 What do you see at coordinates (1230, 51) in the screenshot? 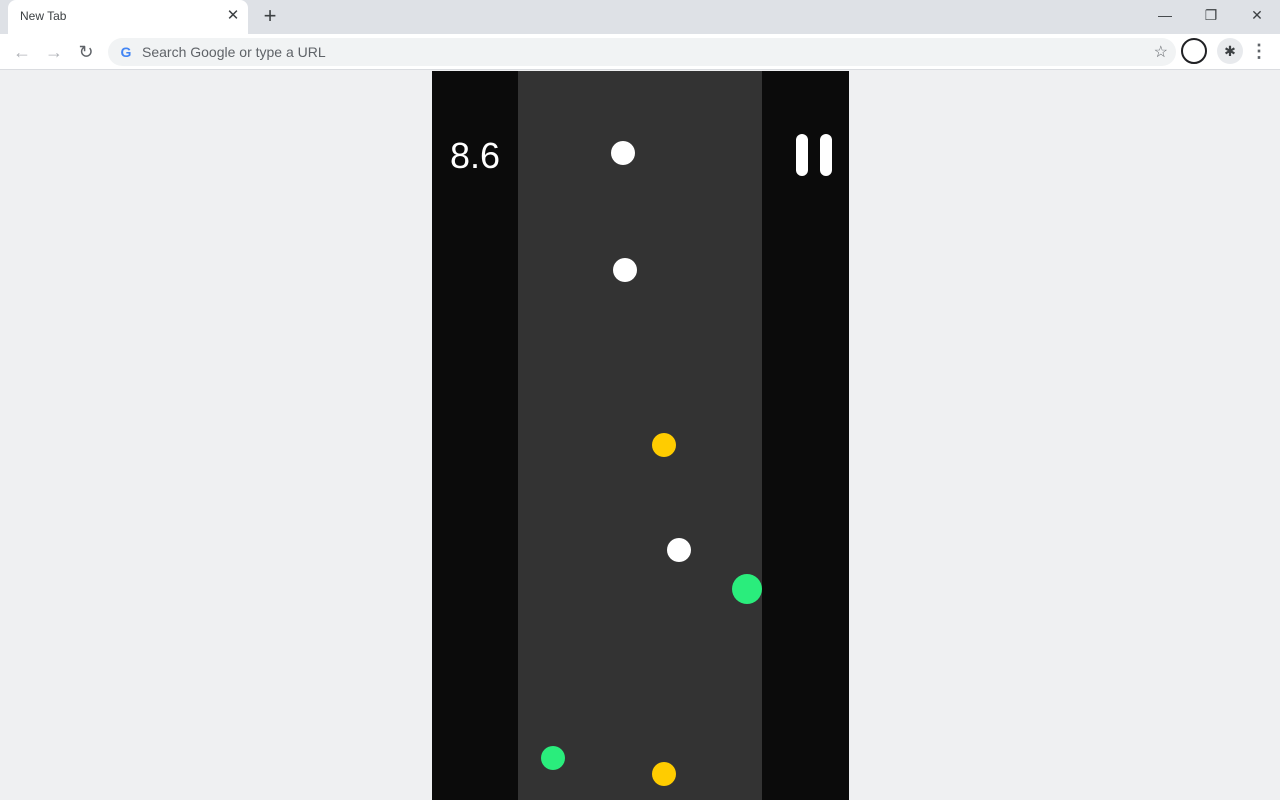
I see `extensions-icon: ✱` at bounding box center [1230, 51].